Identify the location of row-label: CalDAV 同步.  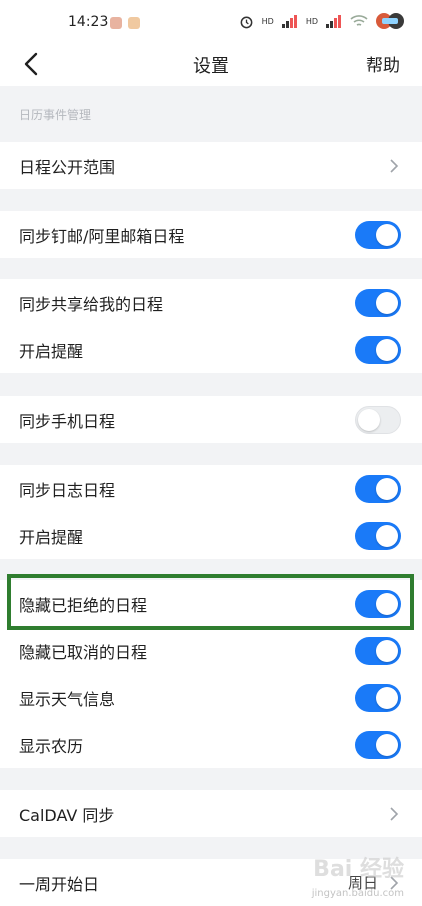
(67, 815).